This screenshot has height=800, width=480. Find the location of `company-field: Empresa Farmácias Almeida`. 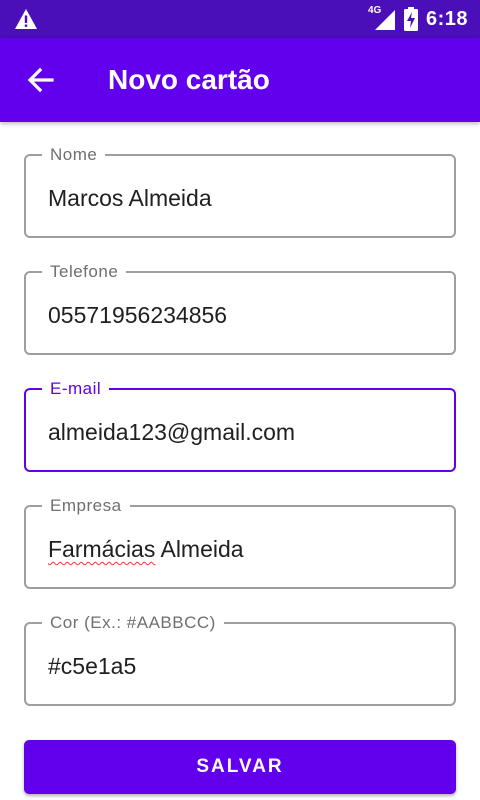

company-field: Empresa Farmácias Almeida is located at coordinates (240, 542).